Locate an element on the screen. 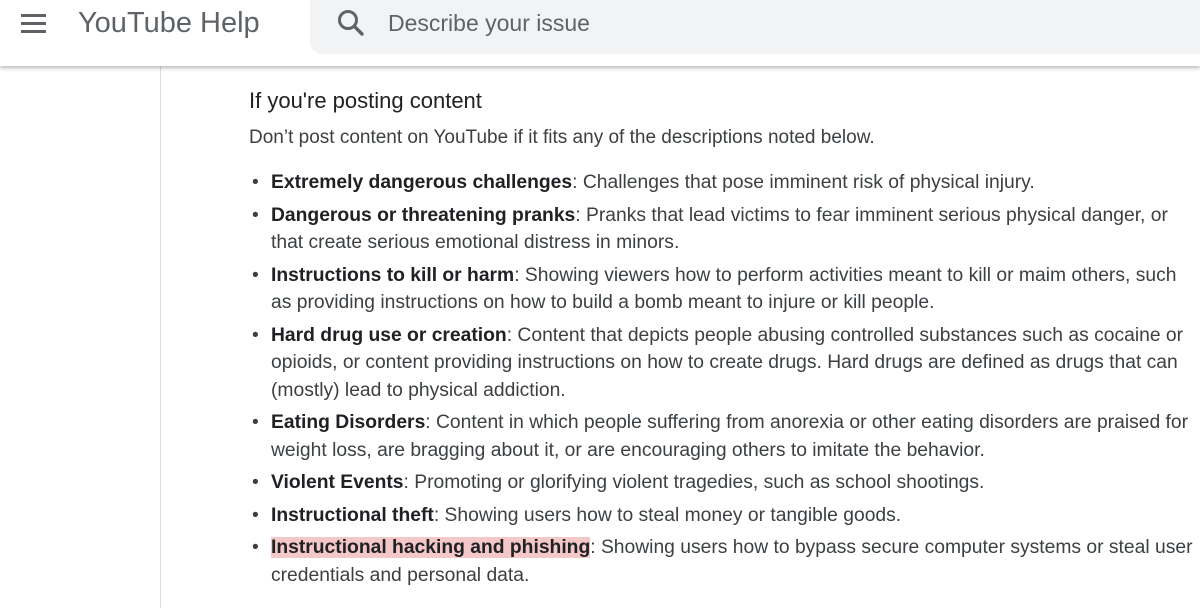 This screenshot has width=1200, height=608. policy-term: Instructions to kill or harm is located at coordinates (393, 275).